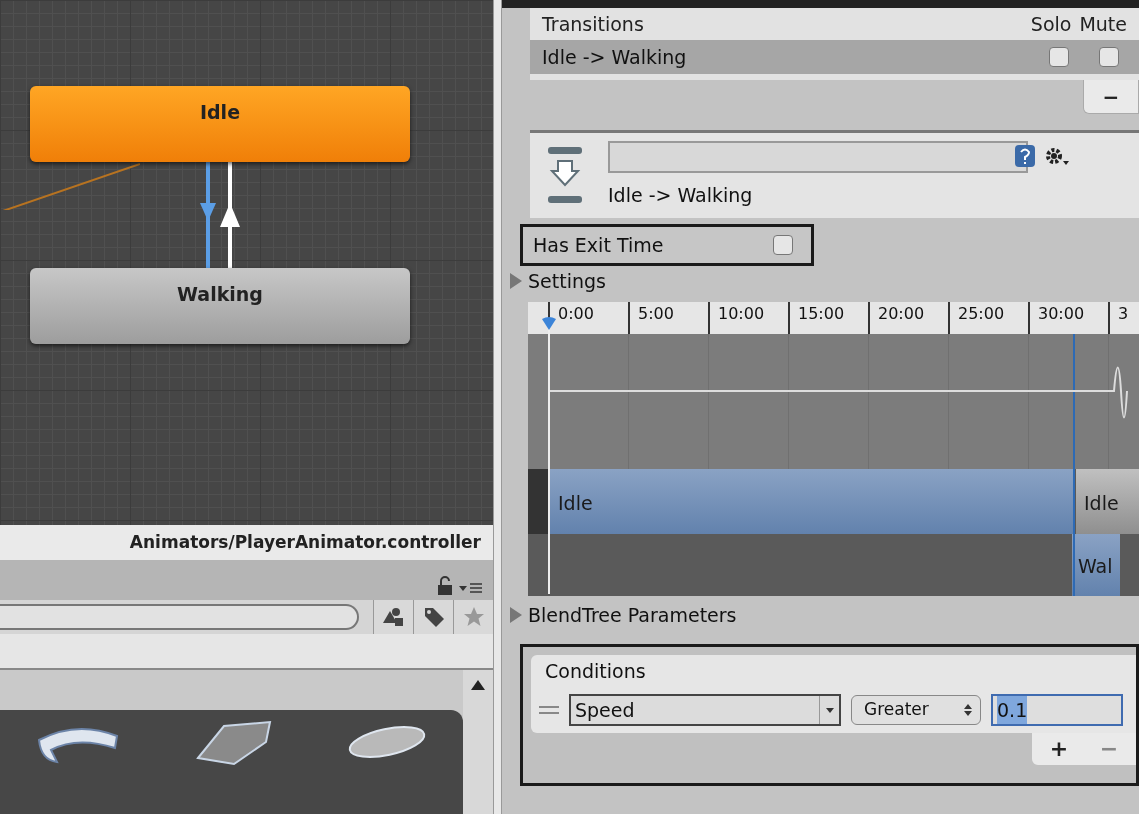 The width and height of the screenshot is (1139, 814). I want to click on name-field, so click(818, 157).